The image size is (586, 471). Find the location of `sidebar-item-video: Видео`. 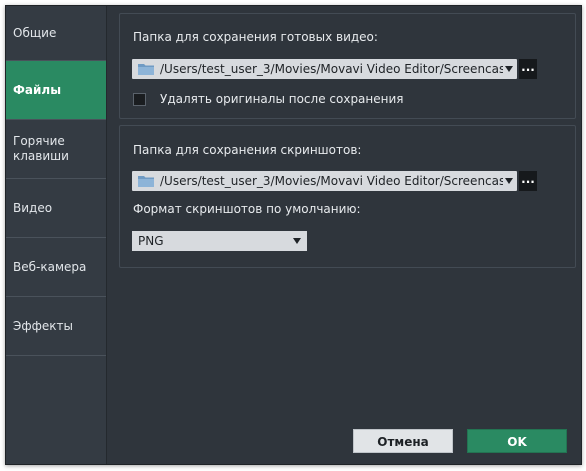

sidebar-item-video: Видео is located at coordinates (56, 208).